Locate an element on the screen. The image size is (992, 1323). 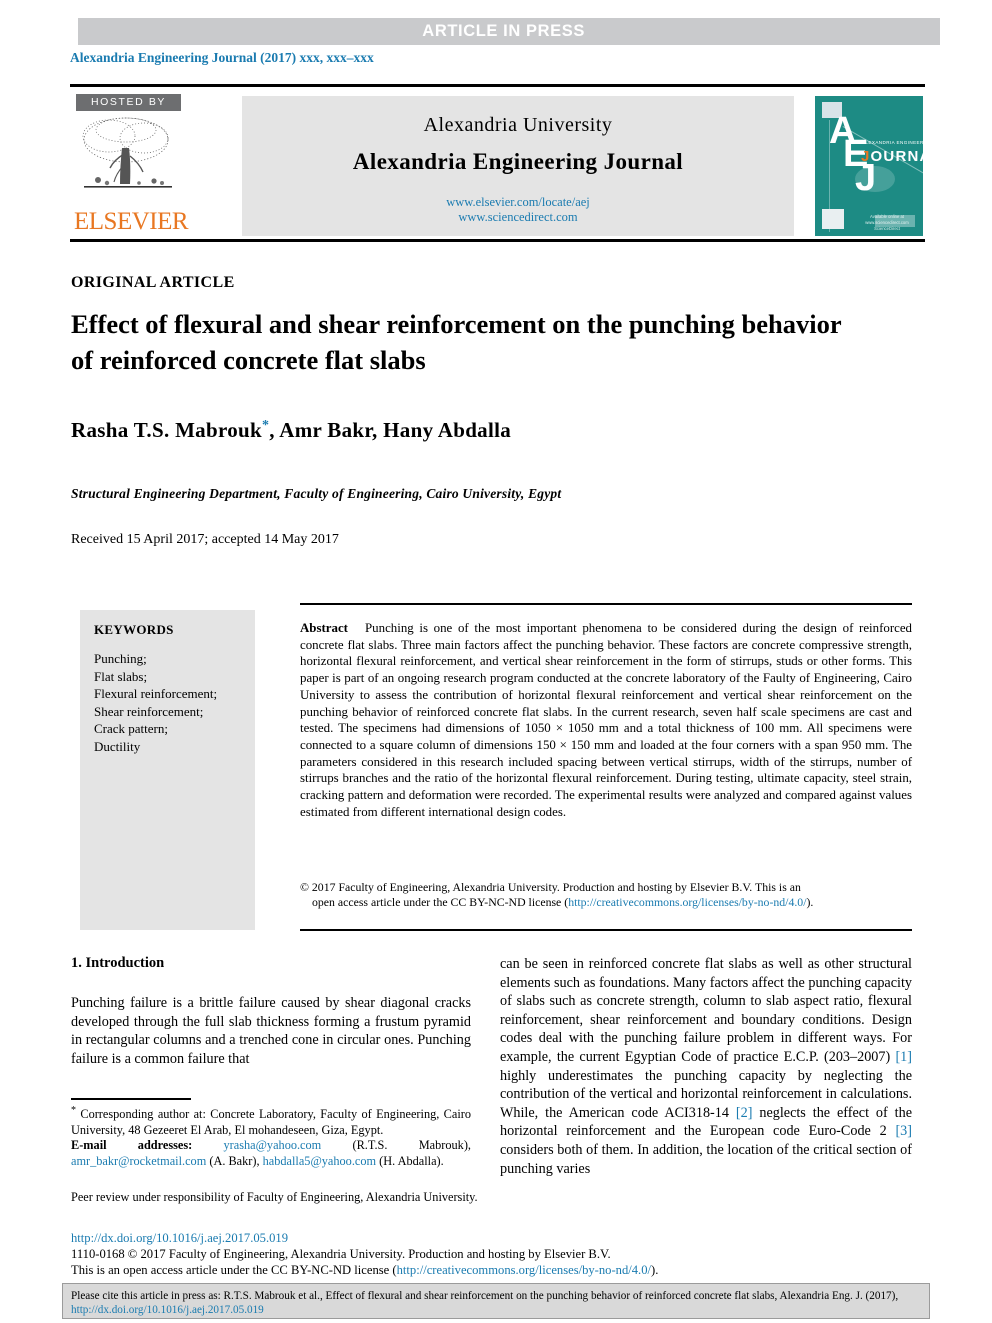
section-heading-introduction: 1. Introduction is located at coordinates (118, 963).